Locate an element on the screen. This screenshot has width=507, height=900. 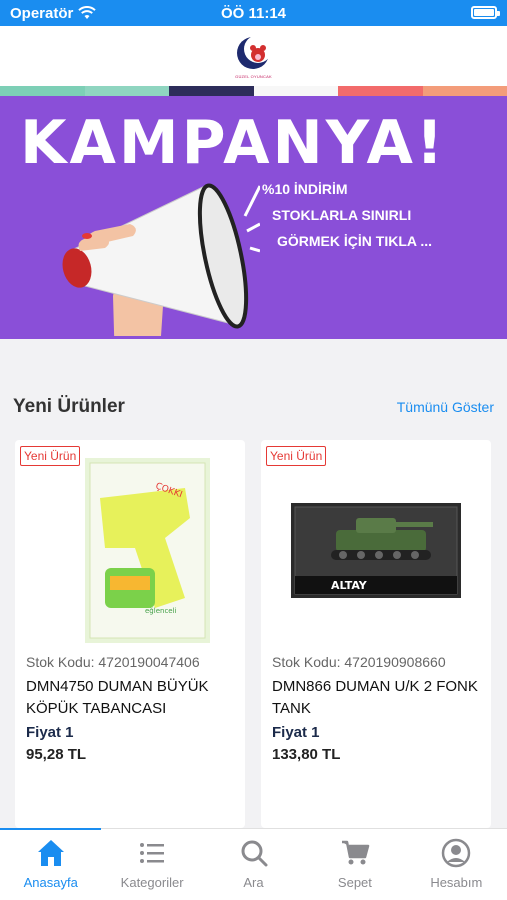
account-icon is located at coordinates (456, 853).